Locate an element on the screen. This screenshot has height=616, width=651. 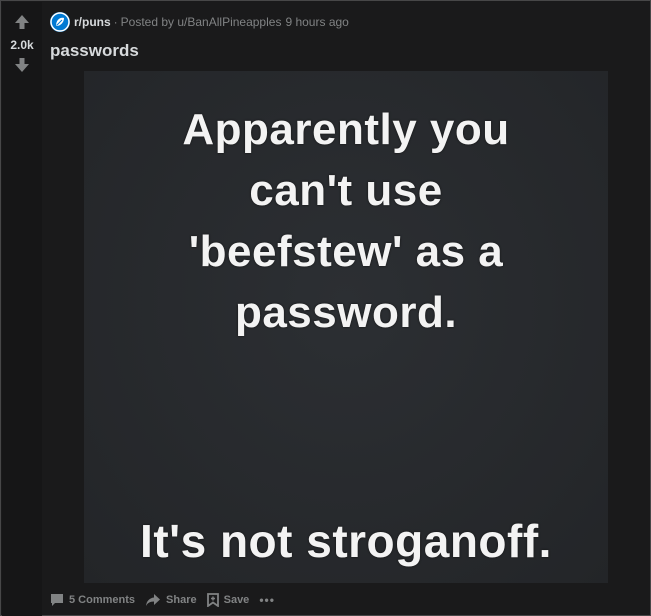
vote-count: 2.0k is located at coordinates (22, 45).